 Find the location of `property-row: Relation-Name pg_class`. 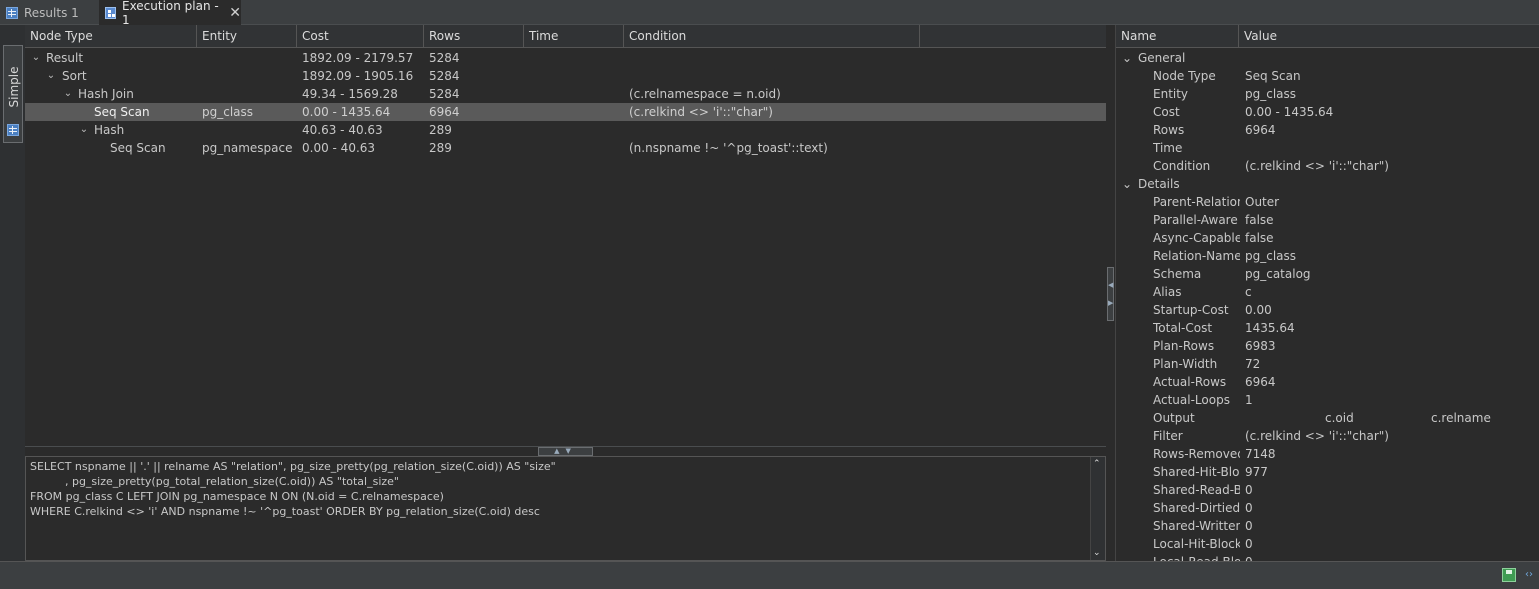

property-row: Relation-Name pg_class is located at coordinates (1327, 256).